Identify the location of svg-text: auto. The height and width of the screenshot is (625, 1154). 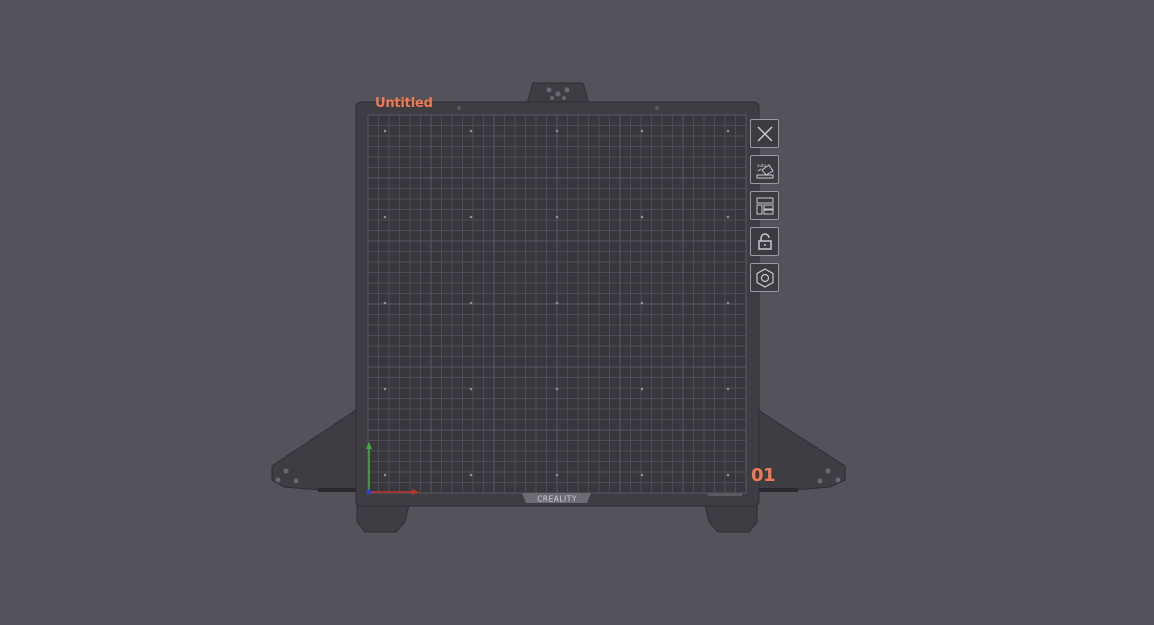
(762, 165).